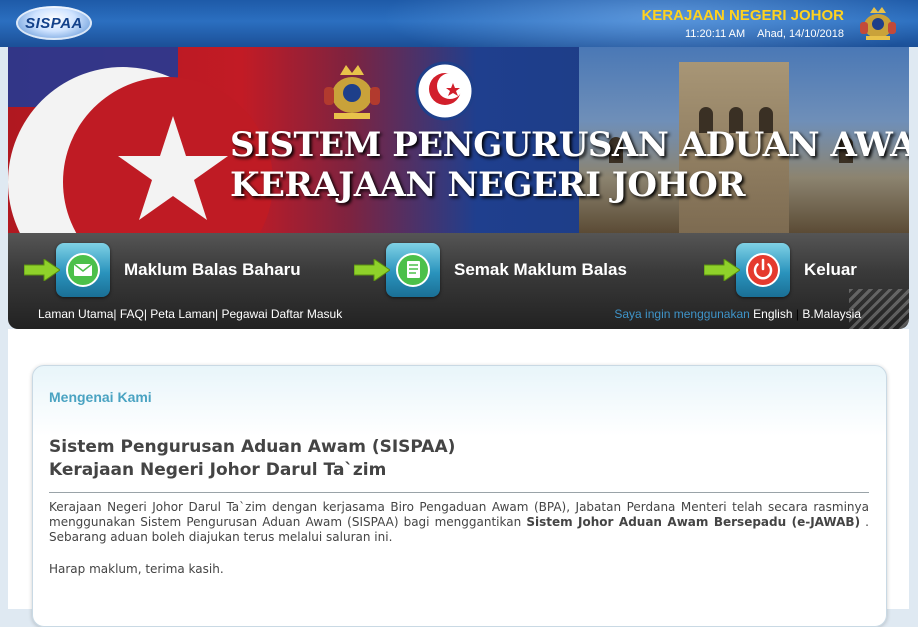 Image resolution: width=918 pixels, height=627 pixels. Describe the element at coordinates (281, 314) in the screenshot. I see `link-officer-login: Pegawai Daftar Masuk` at that location.